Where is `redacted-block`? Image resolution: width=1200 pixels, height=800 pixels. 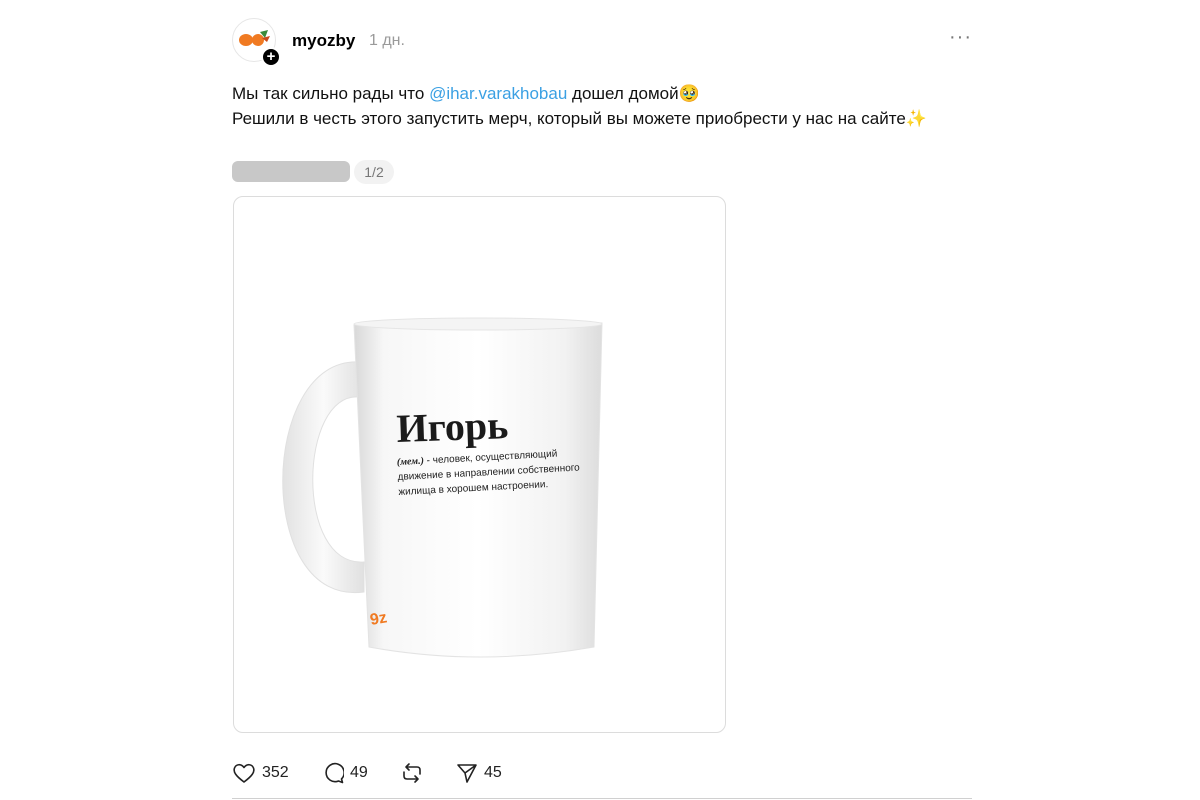 redacted-block is located at coordinates (291, 171).